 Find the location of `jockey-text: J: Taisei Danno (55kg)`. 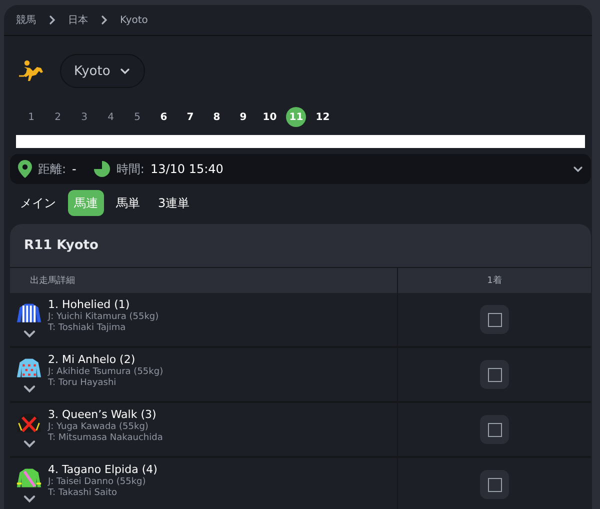

jockey-text: J: Taisei Danno (55kg) is located at coordinates (97, 482).